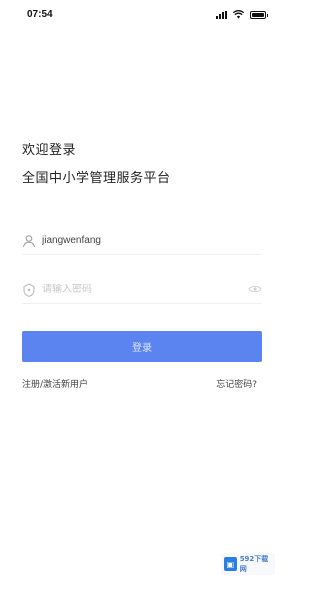  Describe the element at coordinates (254, 564) in the screenshot. I see `watermark-text: 592下载网` at that location.